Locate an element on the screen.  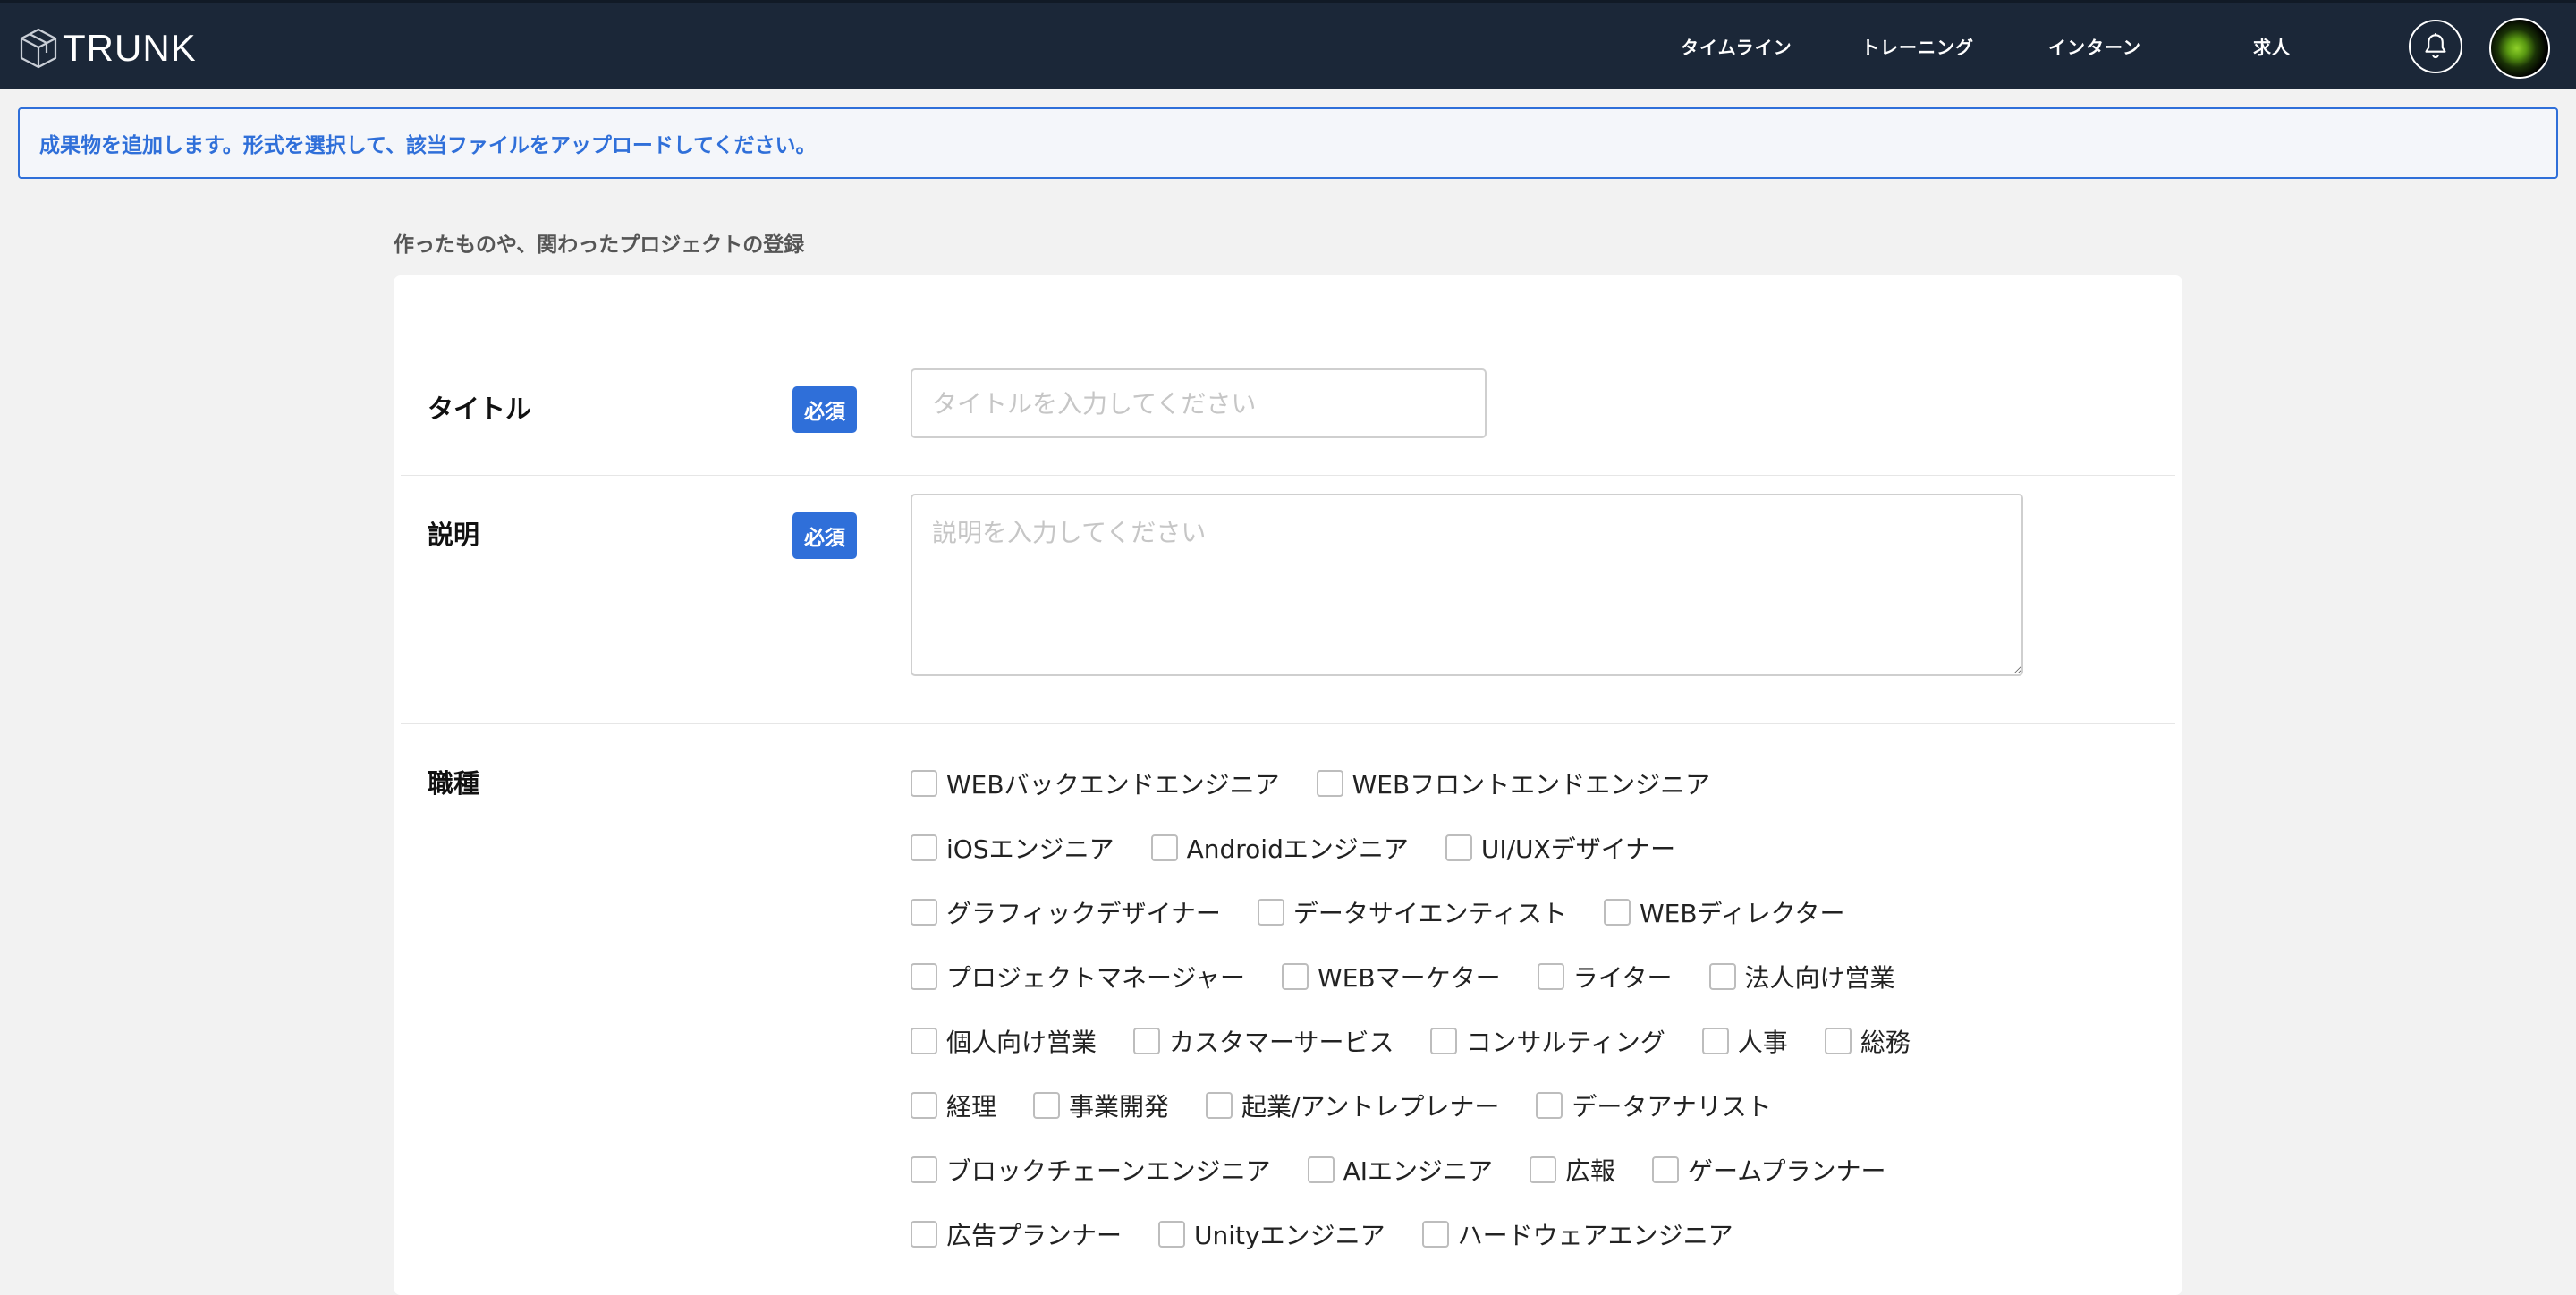
title-required-badge: 必須 is located at coordinates (824, 409).